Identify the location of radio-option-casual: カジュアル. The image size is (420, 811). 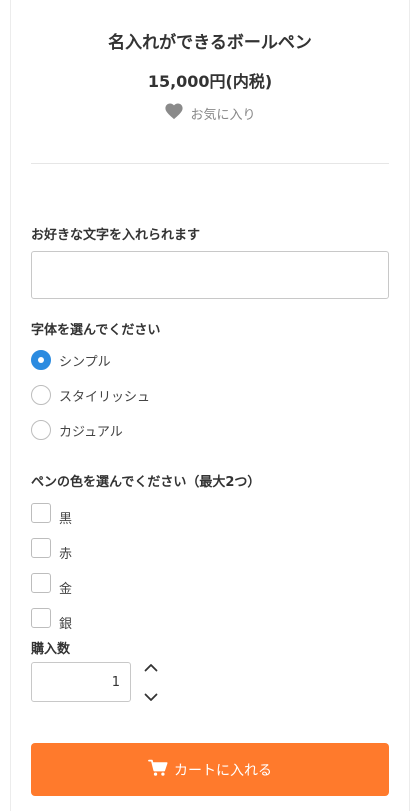
(77, 430).